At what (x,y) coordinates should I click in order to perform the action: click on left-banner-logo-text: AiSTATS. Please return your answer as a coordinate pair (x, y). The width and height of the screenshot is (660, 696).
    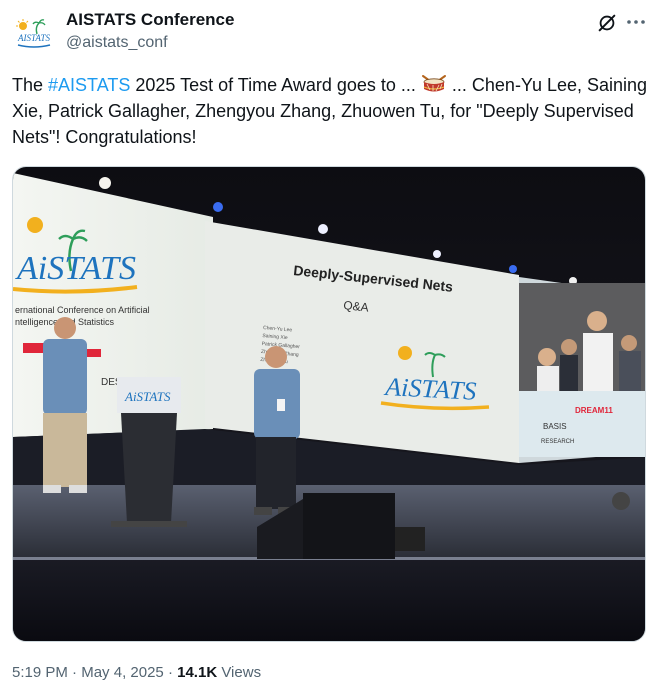
    Looking at the image, I should click on (75, 268).